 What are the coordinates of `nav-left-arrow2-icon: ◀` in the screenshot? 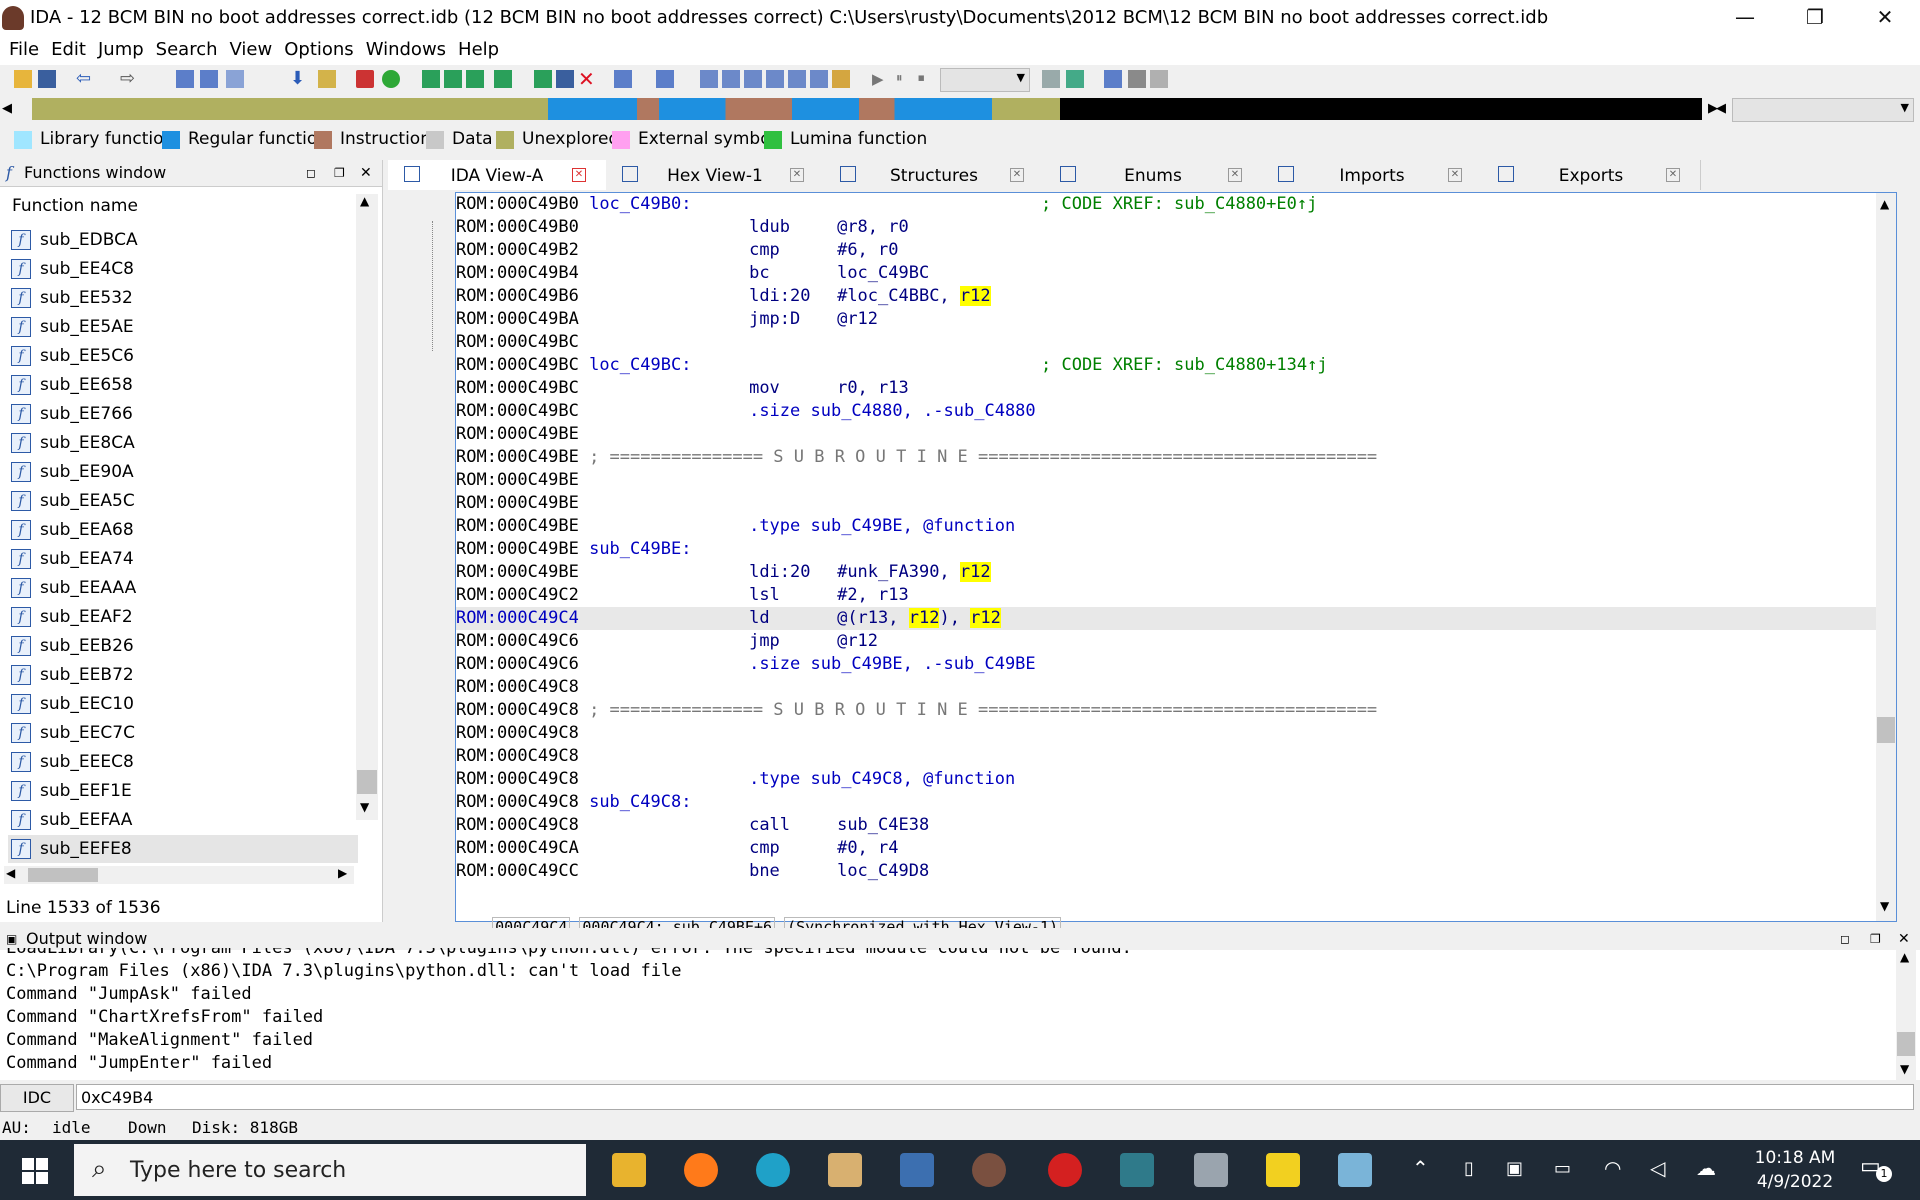 It's located at (1723, 109).